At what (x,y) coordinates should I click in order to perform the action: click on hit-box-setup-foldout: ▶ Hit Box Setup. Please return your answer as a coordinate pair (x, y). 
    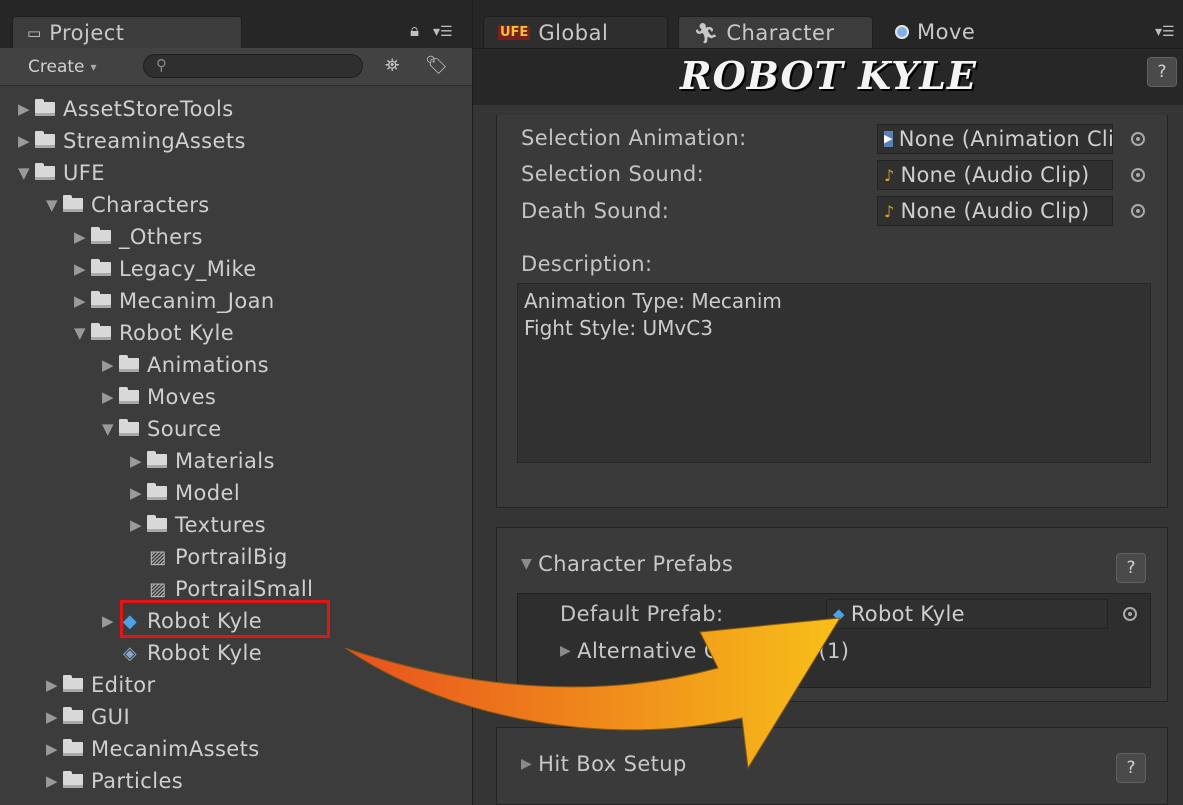
    Looking at the image, I should click on (604, 764).